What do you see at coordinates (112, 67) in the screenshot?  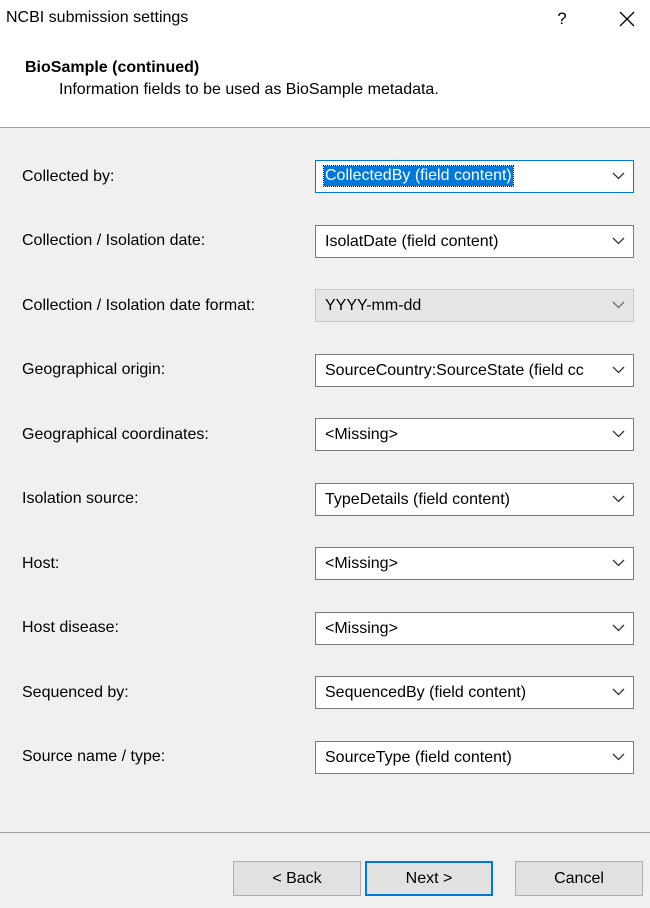 I see `page-title: BioSample (continued)` at bounding box center [112, 67].